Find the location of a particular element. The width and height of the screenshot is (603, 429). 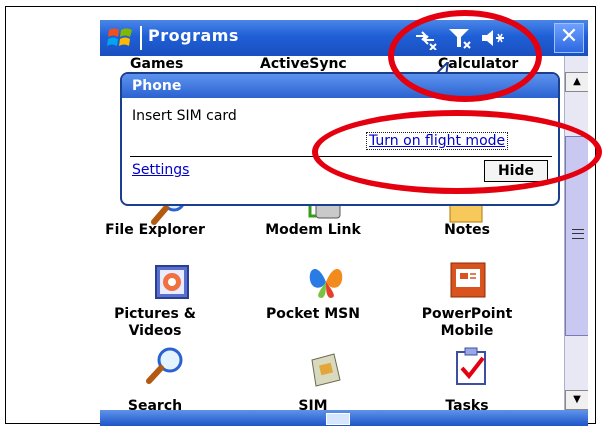

connectivity-icon is located at coordinates (425, 38).